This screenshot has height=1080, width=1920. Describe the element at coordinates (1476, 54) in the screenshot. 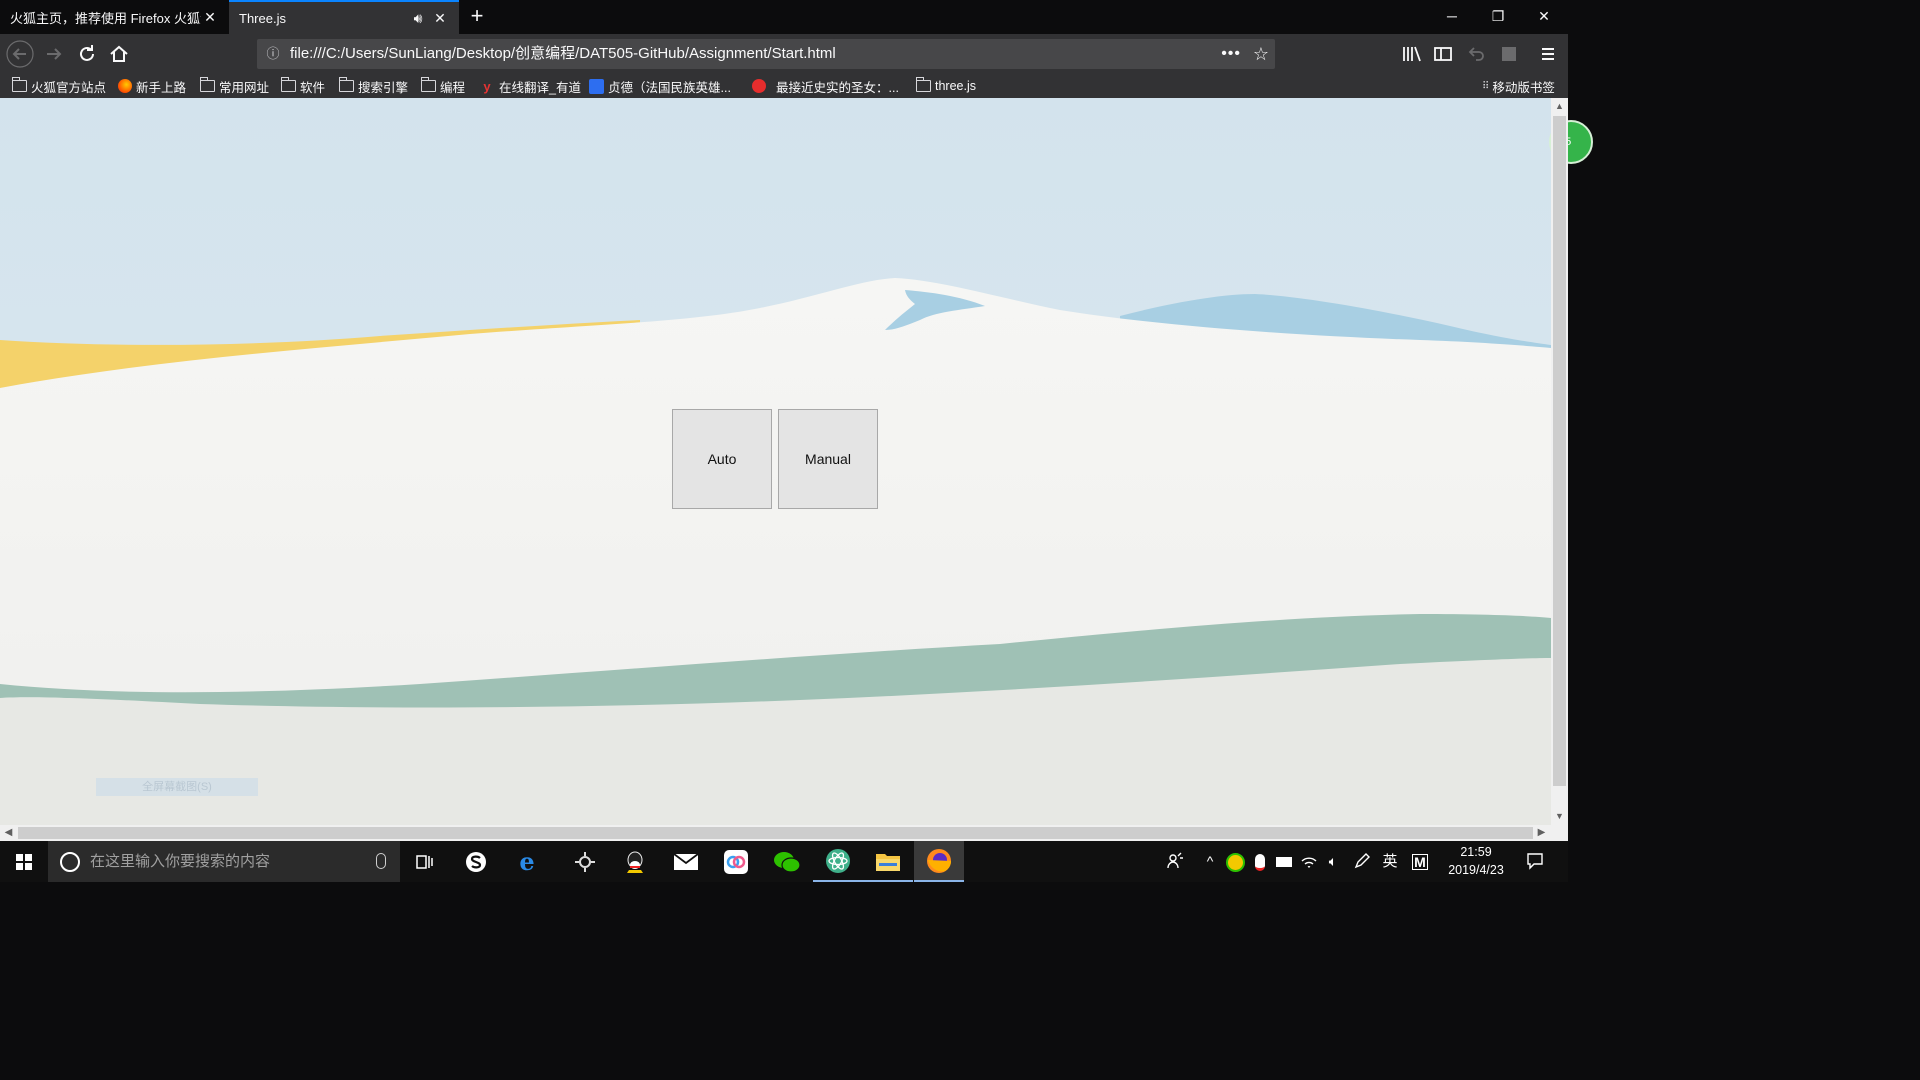

I see `undo-icon` at that location.